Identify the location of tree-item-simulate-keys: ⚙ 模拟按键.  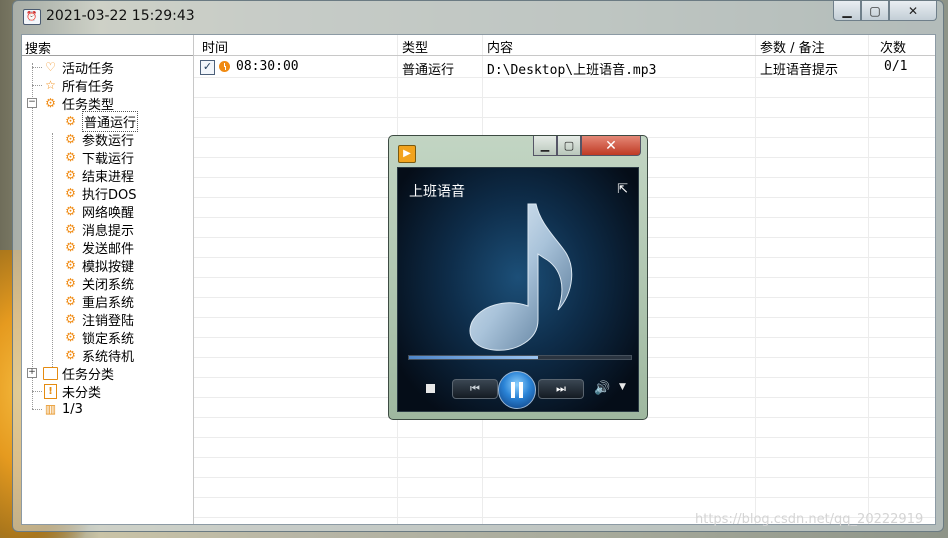
(99, 265).